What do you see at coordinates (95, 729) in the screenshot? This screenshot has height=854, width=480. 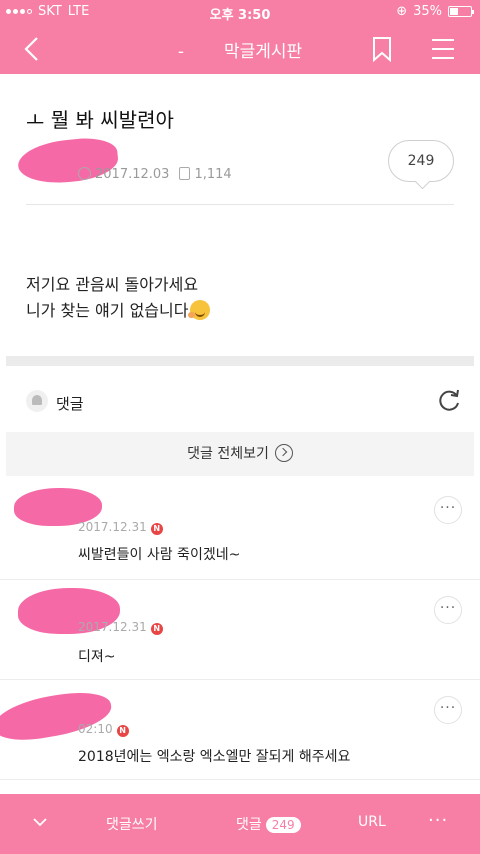 I see `comment-time-text: 02:10` at bounding box center [95, 729].